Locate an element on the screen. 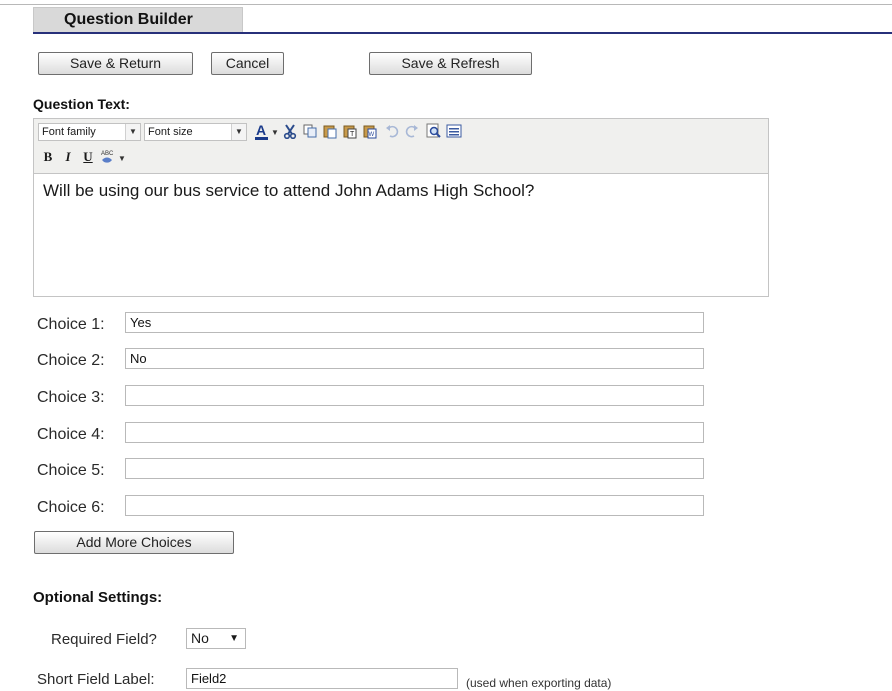  choice-4-input is located at coordinates (414, 432).